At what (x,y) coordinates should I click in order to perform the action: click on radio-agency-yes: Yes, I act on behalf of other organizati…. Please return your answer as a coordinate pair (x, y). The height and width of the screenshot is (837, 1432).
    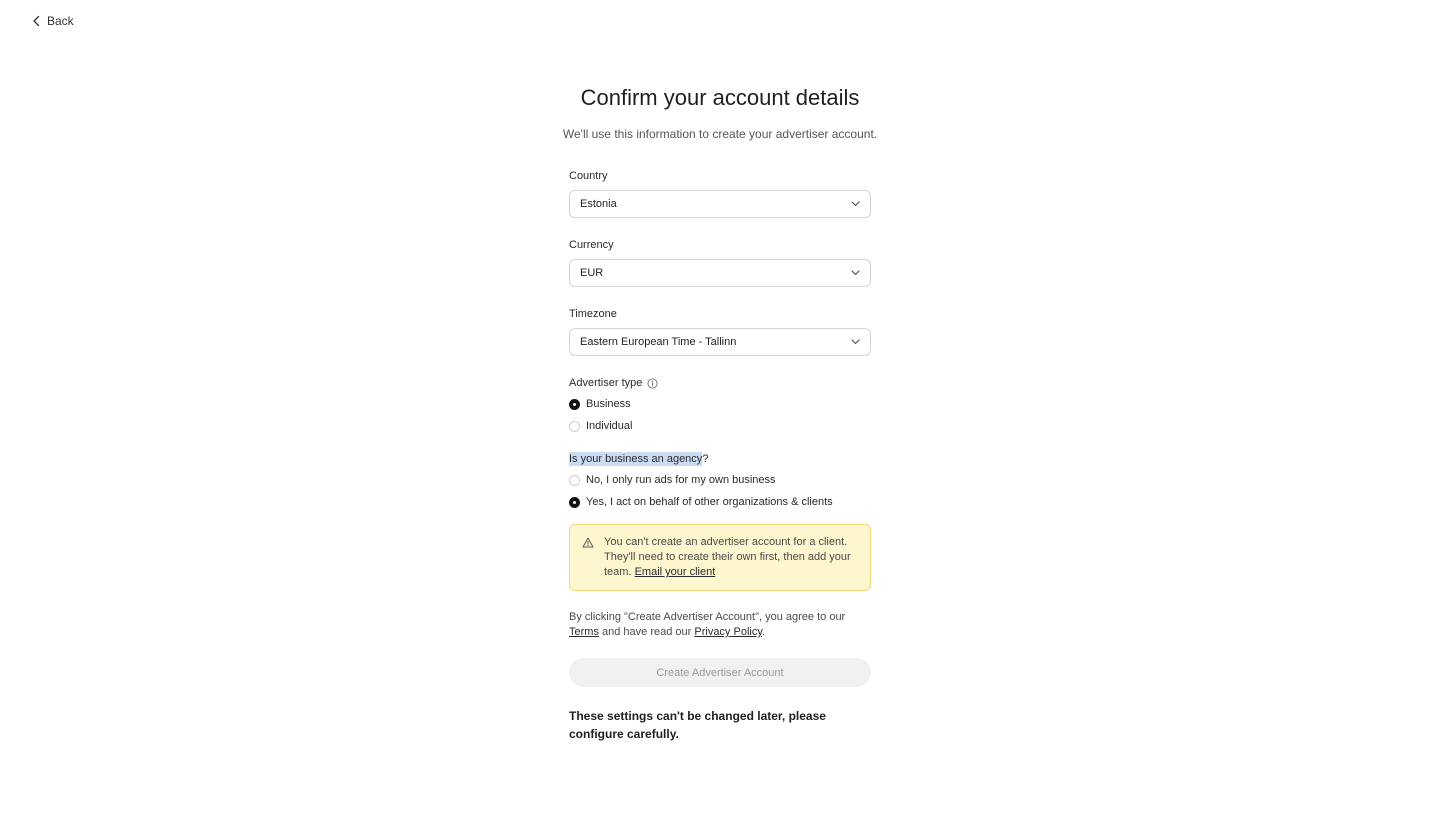
    Looking at the image, I should click on (720, 502).